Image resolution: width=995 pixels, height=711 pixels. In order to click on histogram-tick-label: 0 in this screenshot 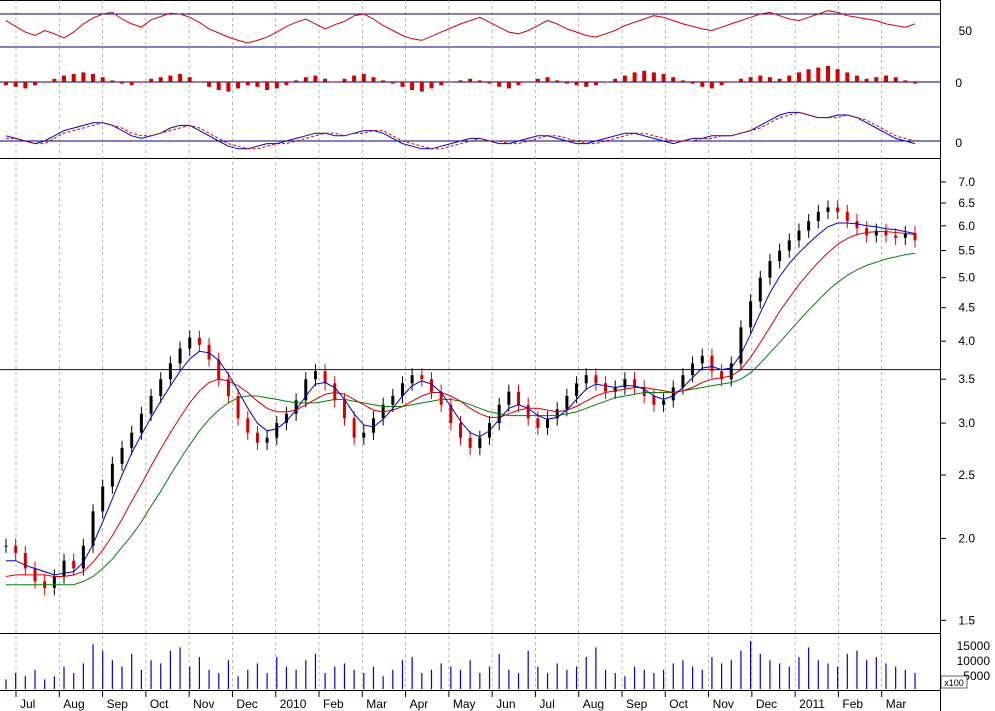, I will do `click(958, 83)`.